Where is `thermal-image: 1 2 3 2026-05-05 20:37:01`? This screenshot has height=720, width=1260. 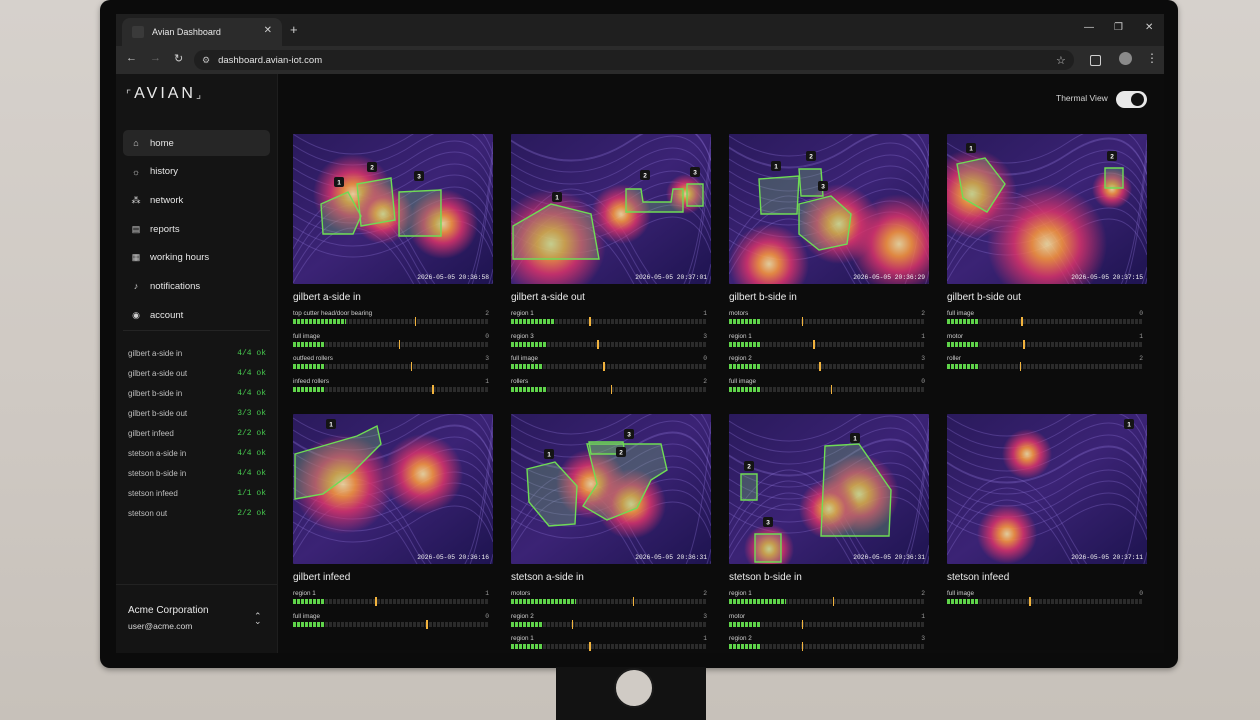
thermal-image: 1 2 3 2026-05-05 20:37:01 is located at coordinates (611, 209).